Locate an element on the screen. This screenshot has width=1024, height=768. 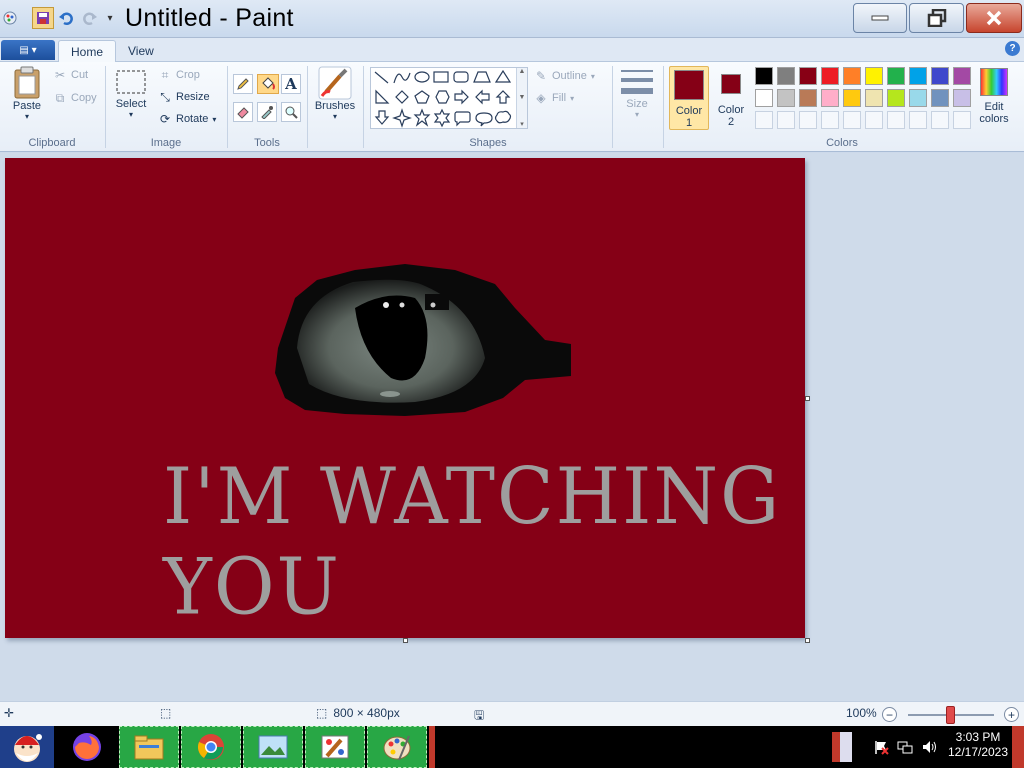
text-tool: A is located at coordinates (291, 84).